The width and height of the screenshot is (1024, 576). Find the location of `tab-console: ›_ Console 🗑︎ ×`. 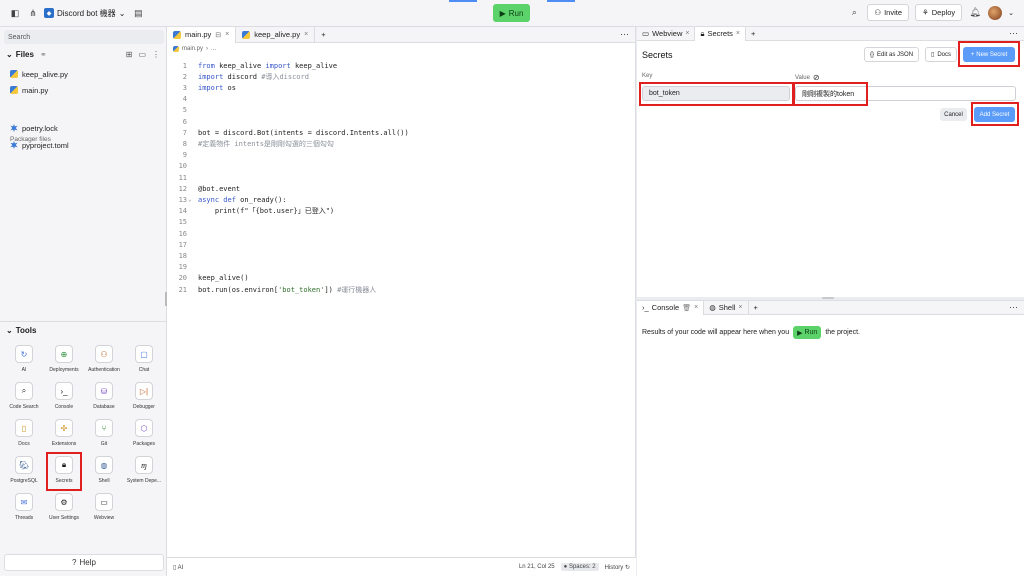

tab-console: ›_ Console 🗑︎ × is located at coordinates (671, 307).